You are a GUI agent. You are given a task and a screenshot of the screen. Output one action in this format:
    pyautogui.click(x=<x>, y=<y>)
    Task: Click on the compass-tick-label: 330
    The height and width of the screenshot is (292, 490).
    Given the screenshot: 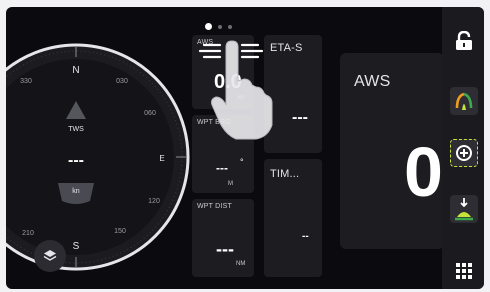 What is the action you would take?
    pyautogui.click(x=26, y=81)
    